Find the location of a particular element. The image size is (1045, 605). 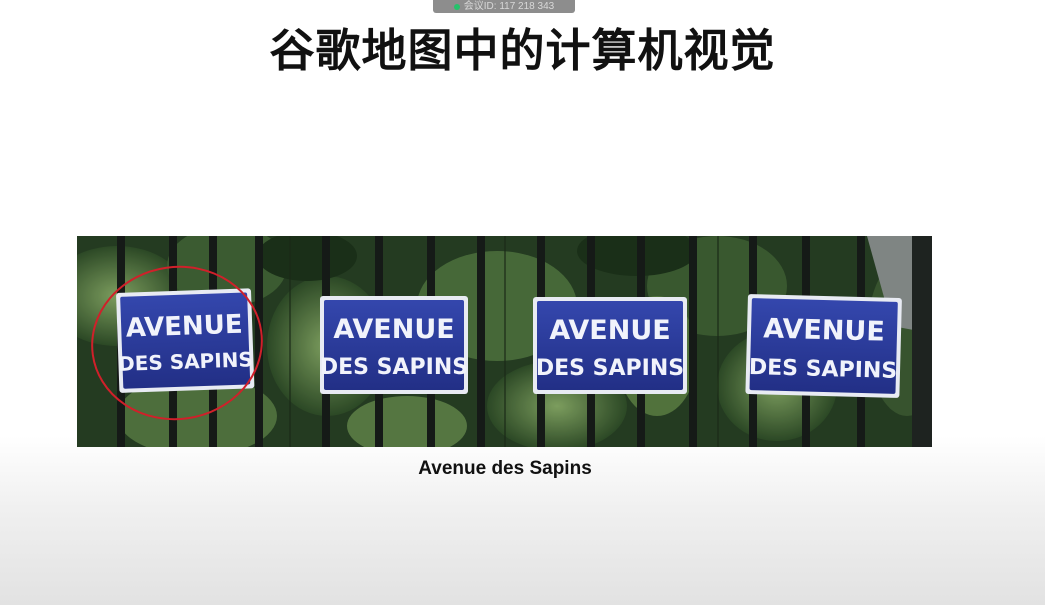

image-caption: Avenue des Sapins is located at coordinates (505, 468).